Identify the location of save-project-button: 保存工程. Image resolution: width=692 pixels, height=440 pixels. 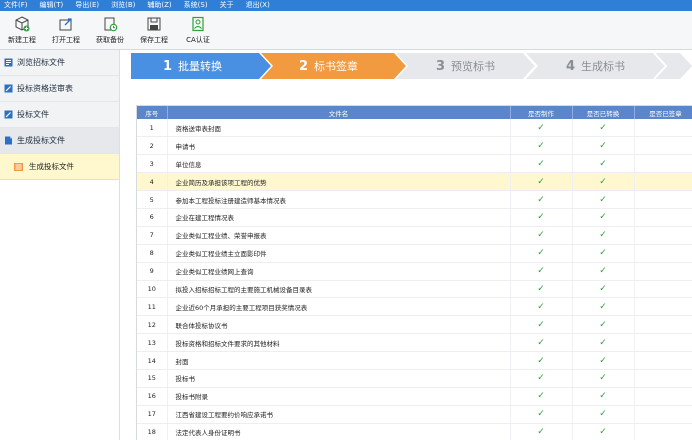
(154, 30).